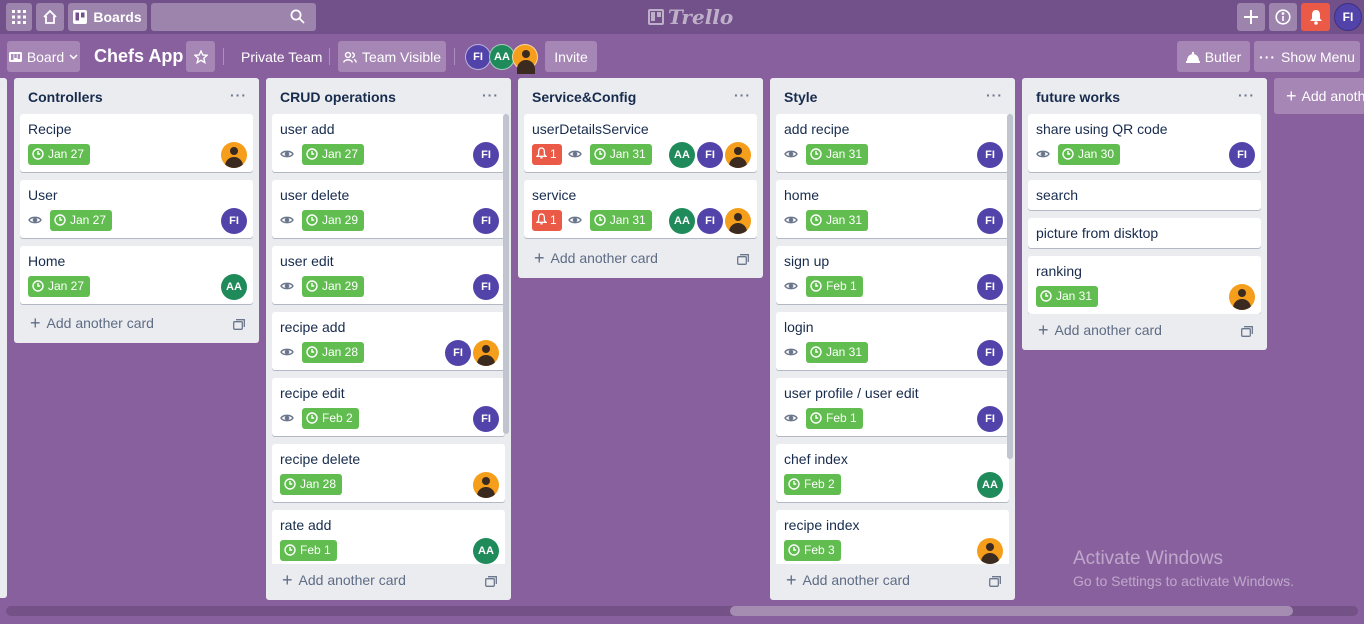  What do you see at coordinates (892, 407) in the screenshot?
I see `card: user profile / user edit Feb 1 FI` at bounding box center [892, 407].